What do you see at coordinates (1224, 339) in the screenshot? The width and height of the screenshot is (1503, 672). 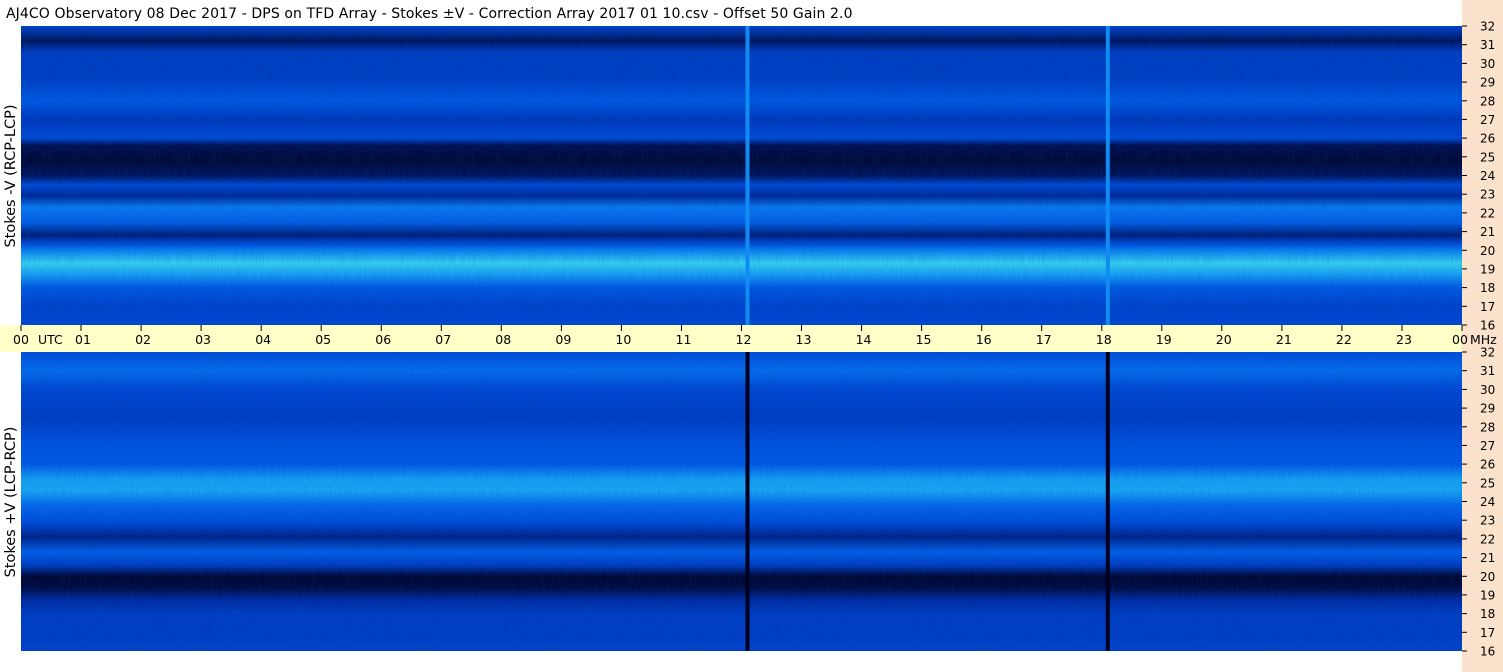 I see `time-tick-label: 20` at bounding box center [1224, 339].